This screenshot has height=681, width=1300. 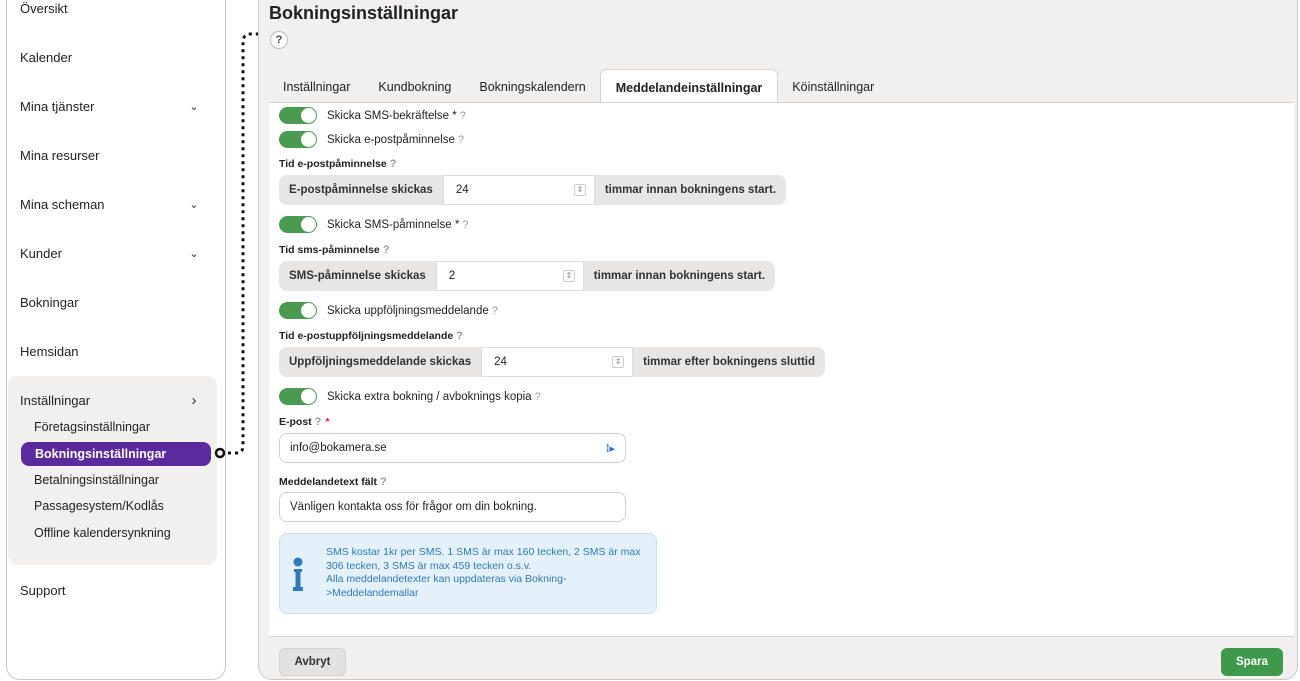 I want to click on email-label: E-post? *, so click(x=304, y=422).